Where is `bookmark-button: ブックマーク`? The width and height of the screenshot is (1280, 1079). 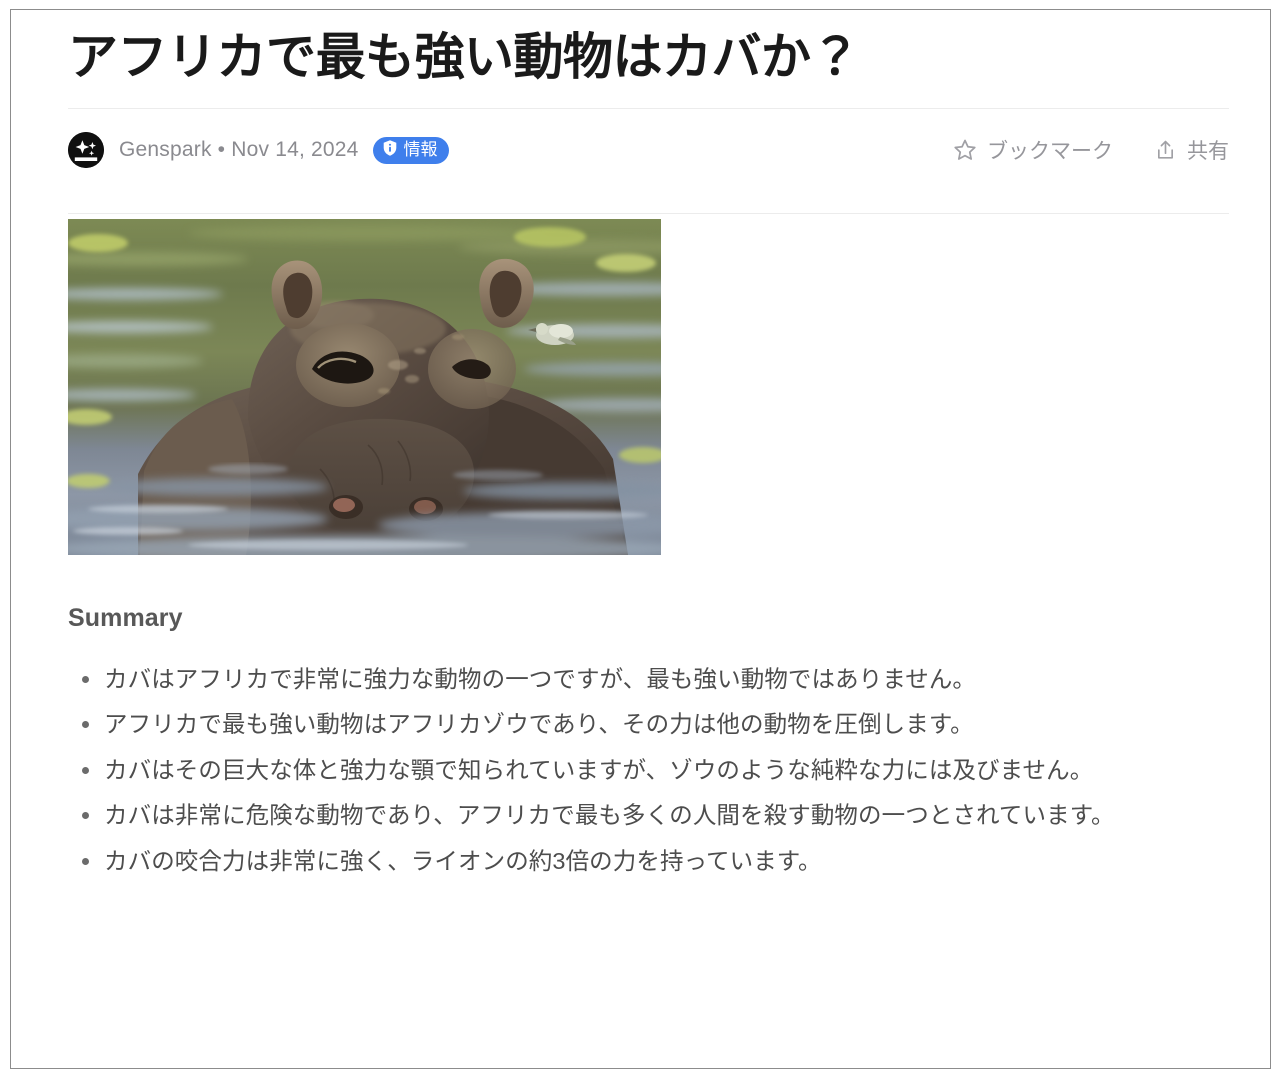
bookmark-button: ブックマーク is located at coordinates (1032, 150).